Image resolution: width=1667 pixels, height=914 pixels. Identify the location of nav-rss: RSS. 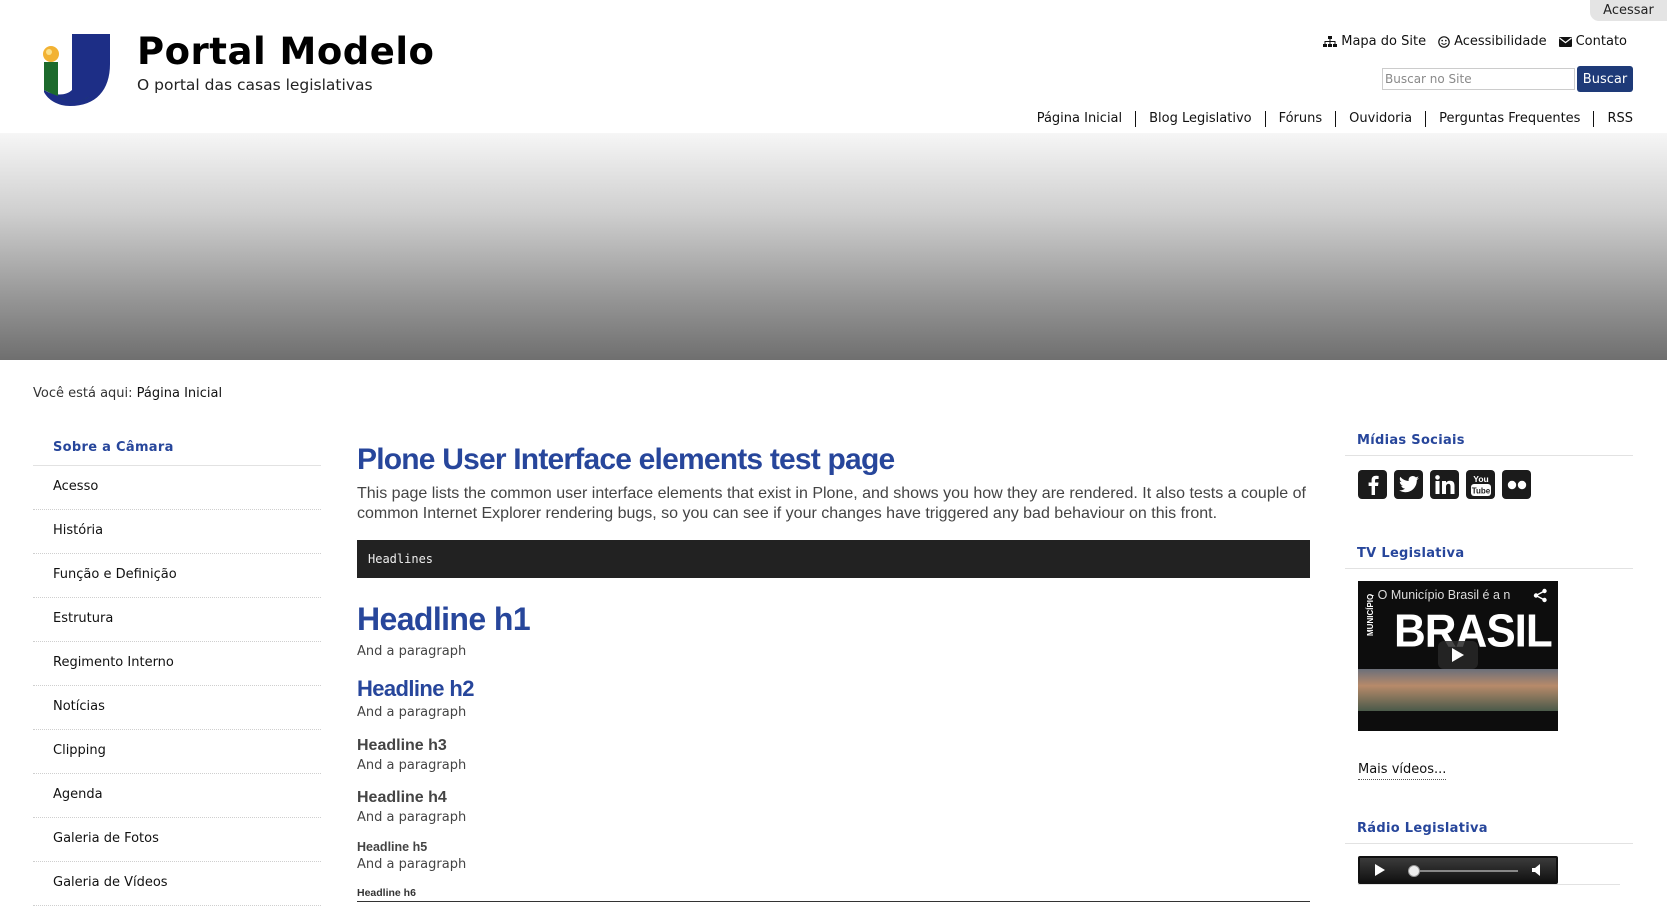
(1614, 119).